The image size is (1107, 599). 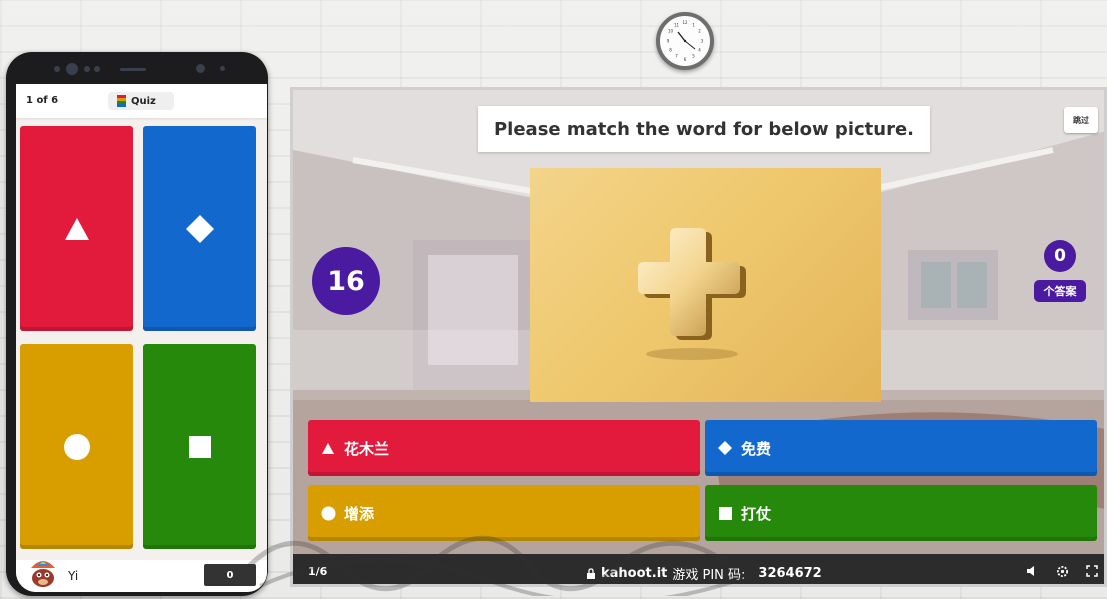 I want to click on svg-text: 10, so click(x=671, y=31).